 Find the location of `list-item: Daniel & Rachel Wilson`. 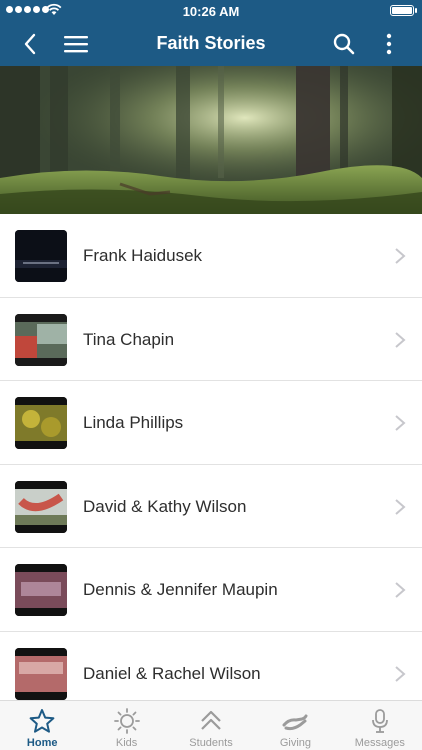

list-item: Daniel & Rachel Wilson is located at coordinates (211, 666).